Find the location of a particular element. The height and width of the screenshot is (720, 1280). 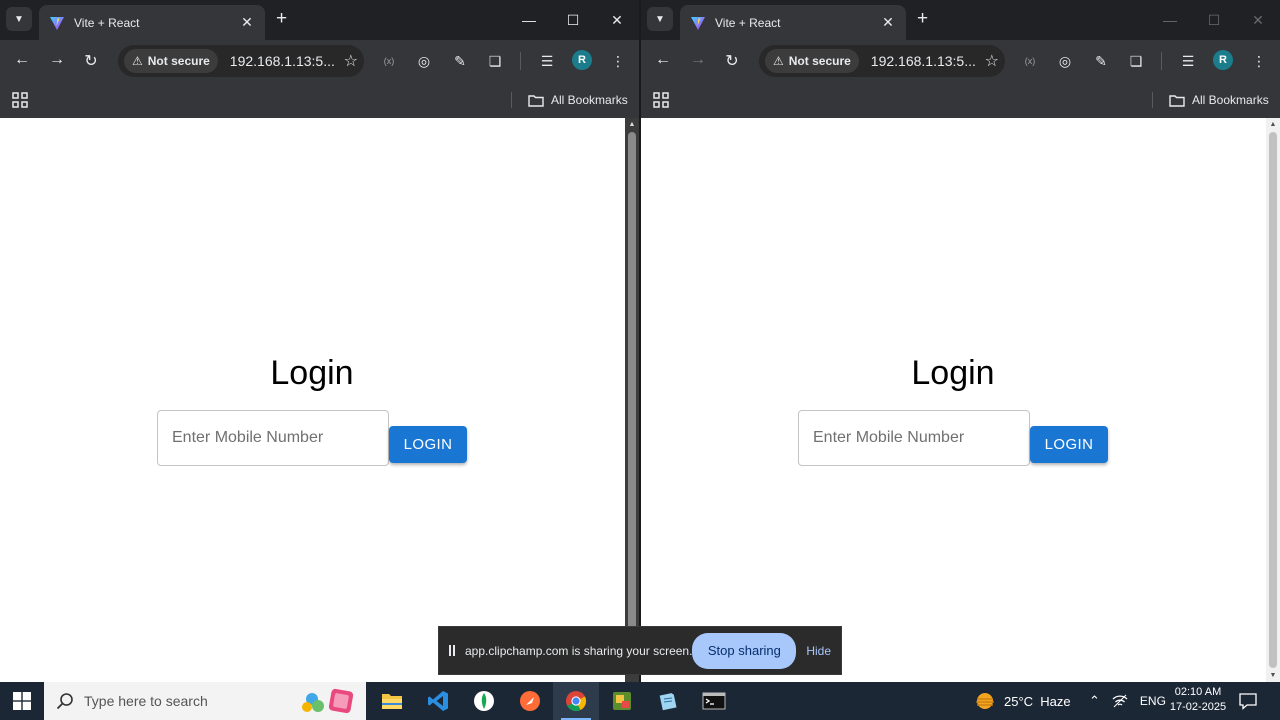

tab-title: Vite + React is located at coordinates (748, 22).